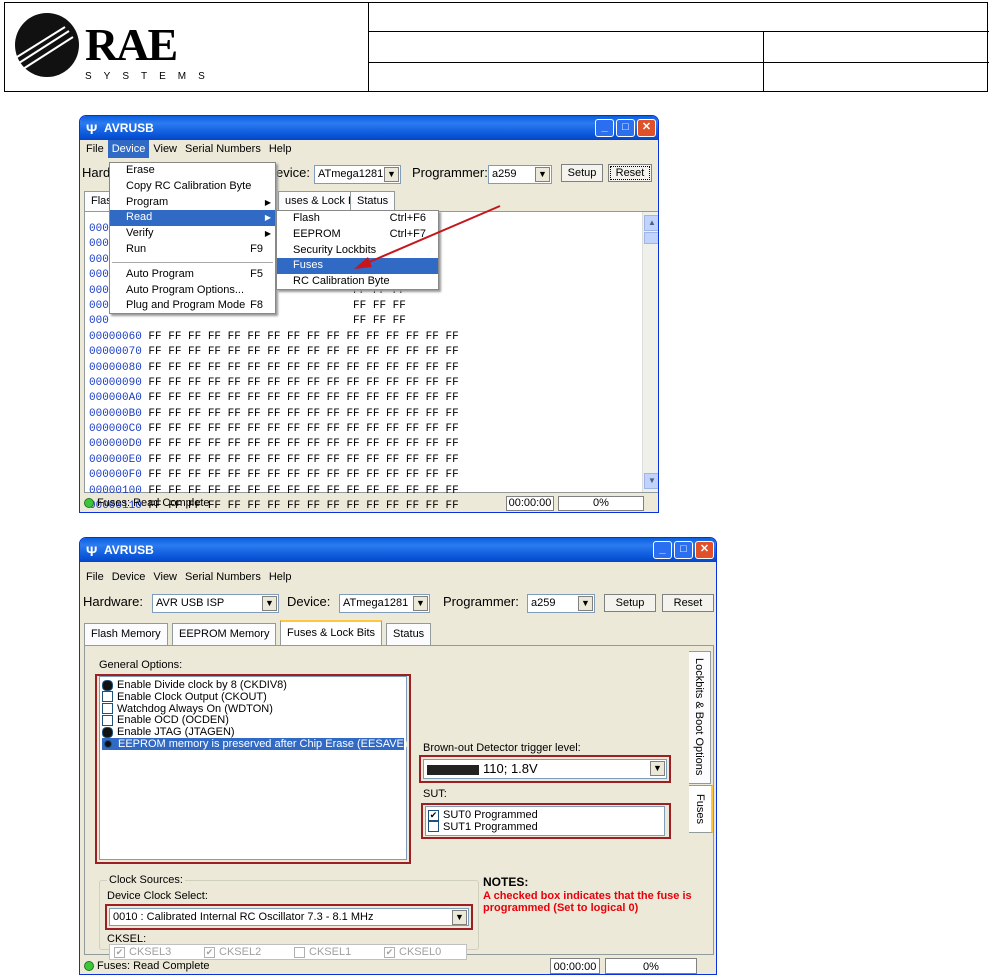 This screenshot has height=978, width=989. What do you see at coordinates (192, 306) in the screenshot?
I see `device-menu-item: Plug and Program Mode F8` at bounding box center [192, 306].